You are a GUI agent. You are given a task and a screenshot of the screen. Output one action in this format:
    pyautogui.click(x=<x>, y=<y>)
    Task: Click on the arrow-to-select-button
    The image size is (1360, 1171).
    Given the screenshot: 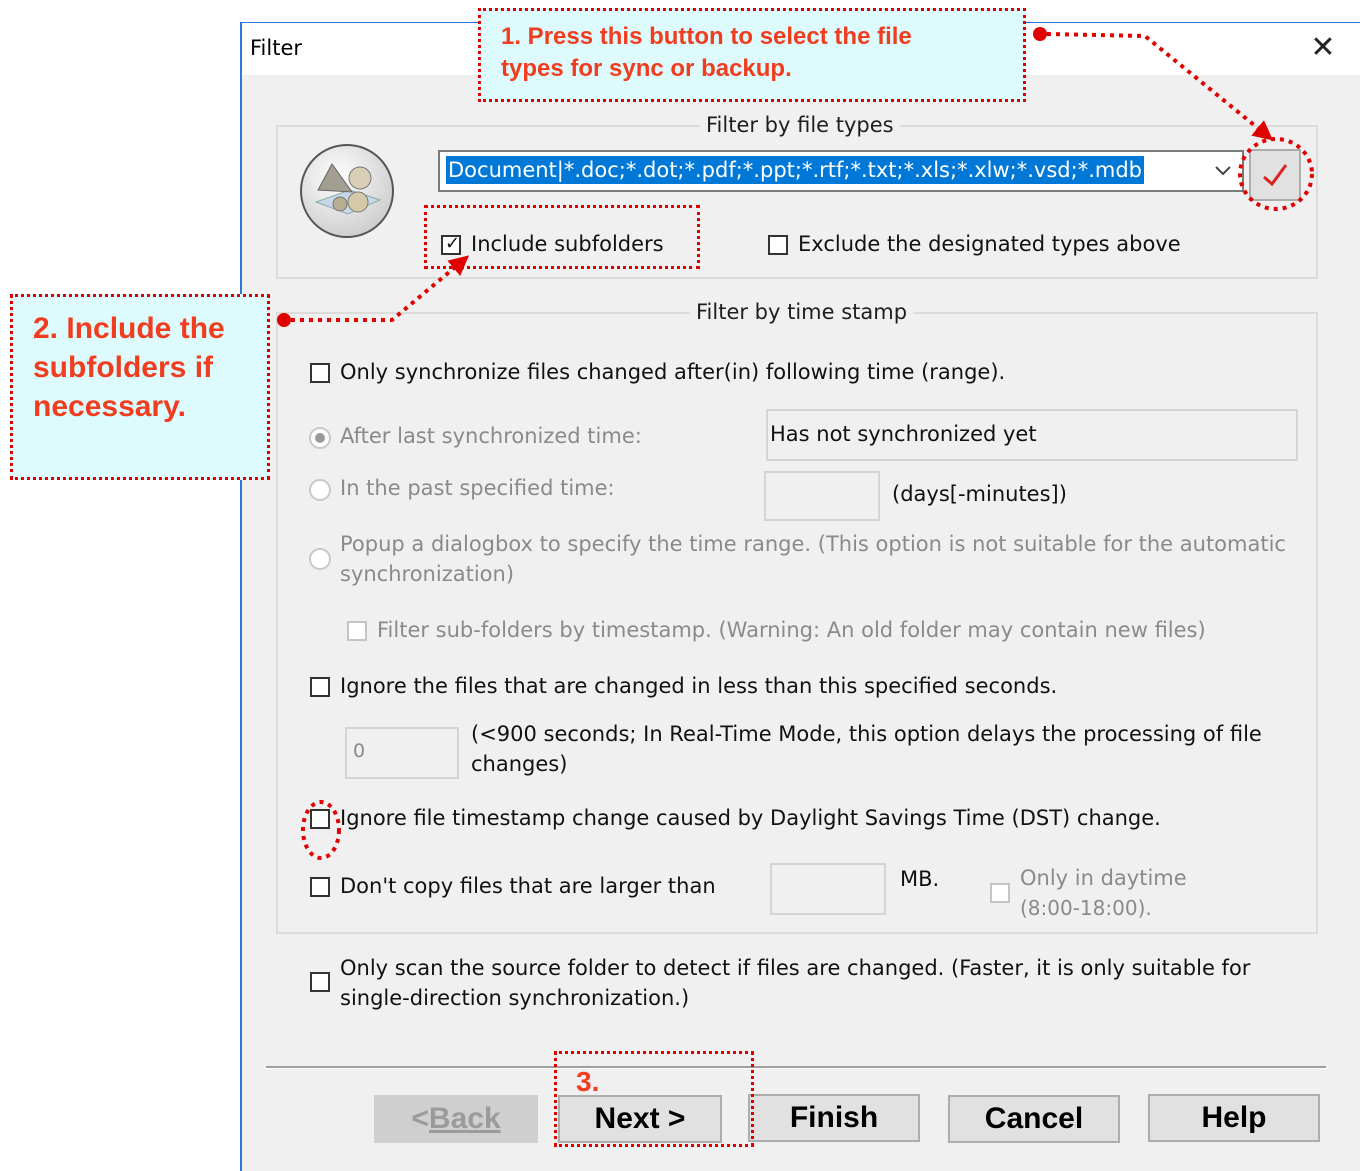 What is the action you would take?
    pyautogui.click(x=1153, y=84)
    